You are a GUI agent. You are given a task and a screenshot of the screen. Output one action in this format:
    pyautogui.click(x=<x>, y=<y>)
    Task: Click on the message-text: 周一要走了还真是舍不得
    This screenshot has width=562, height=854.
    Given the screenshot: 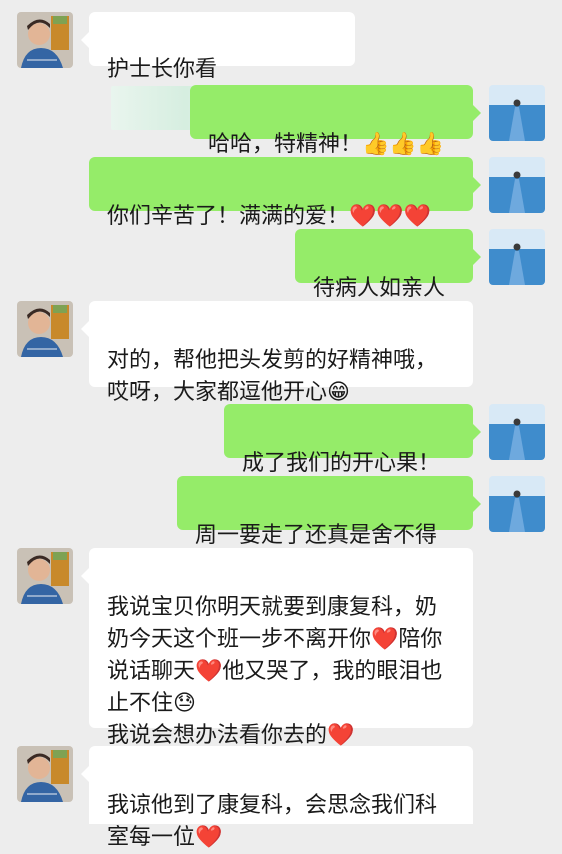 What is the action you would take?
    pyautogui.click(x=316, y=535)
    